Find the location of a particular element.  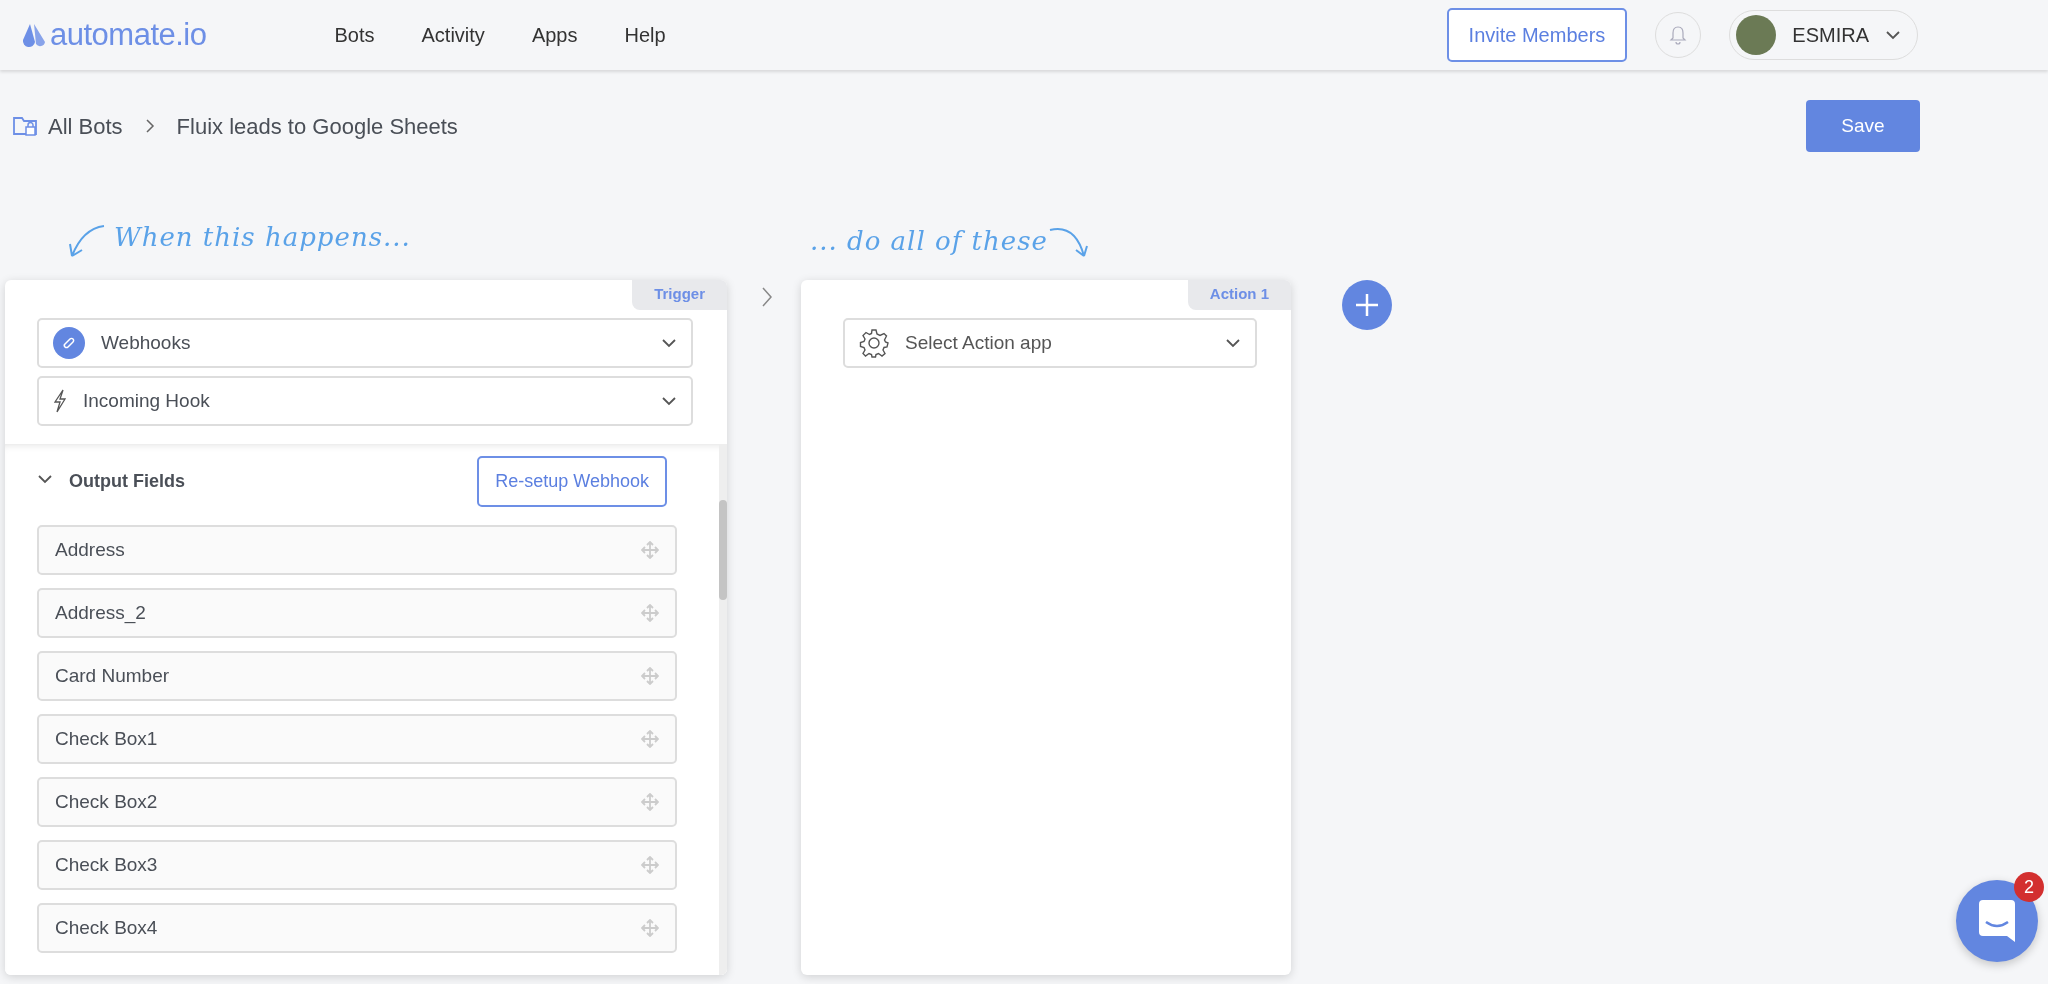

scrollbar is located at coordinates (723, 709).